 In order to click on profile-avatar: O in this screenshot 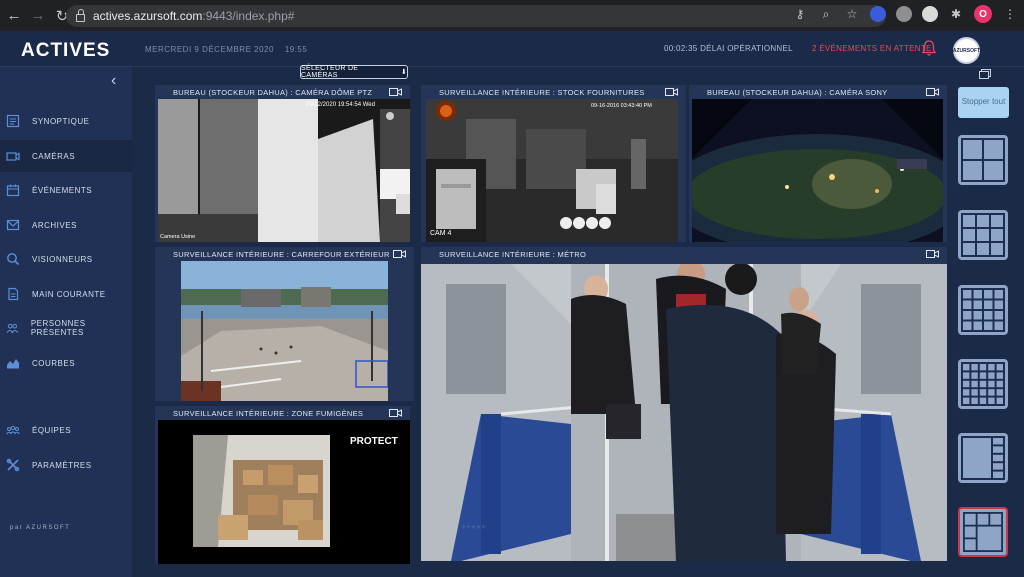, I will do `click(983, 14)`.